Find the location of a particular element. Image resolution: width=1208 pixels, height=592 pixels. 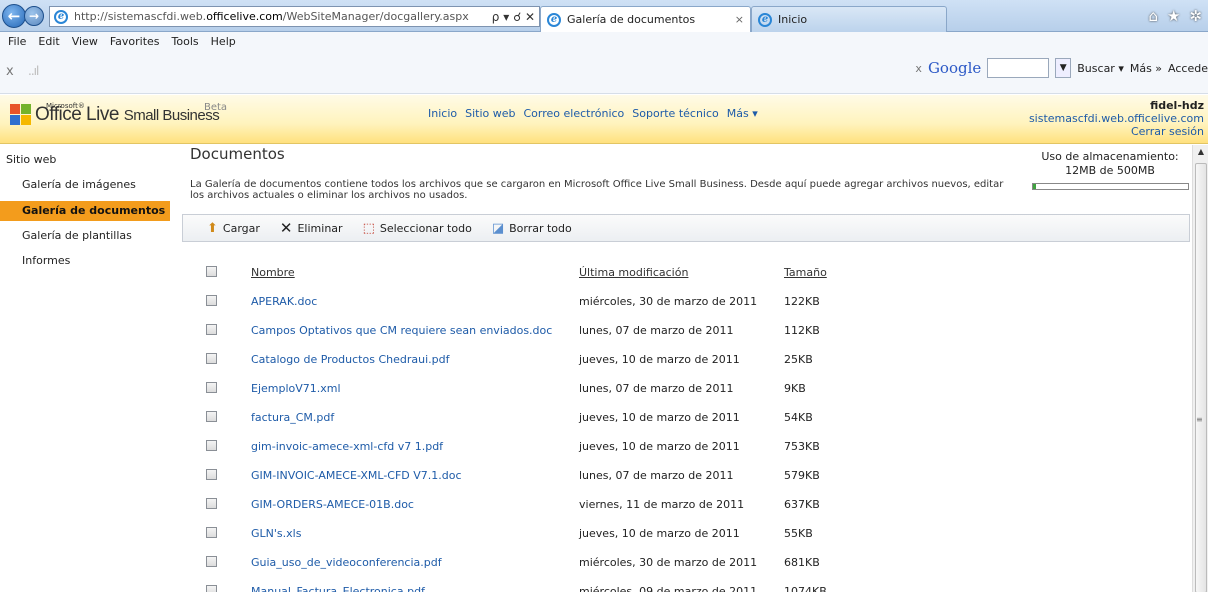

storage-label: Uso de almacenamiento: is located at coordinates (1110, 156).